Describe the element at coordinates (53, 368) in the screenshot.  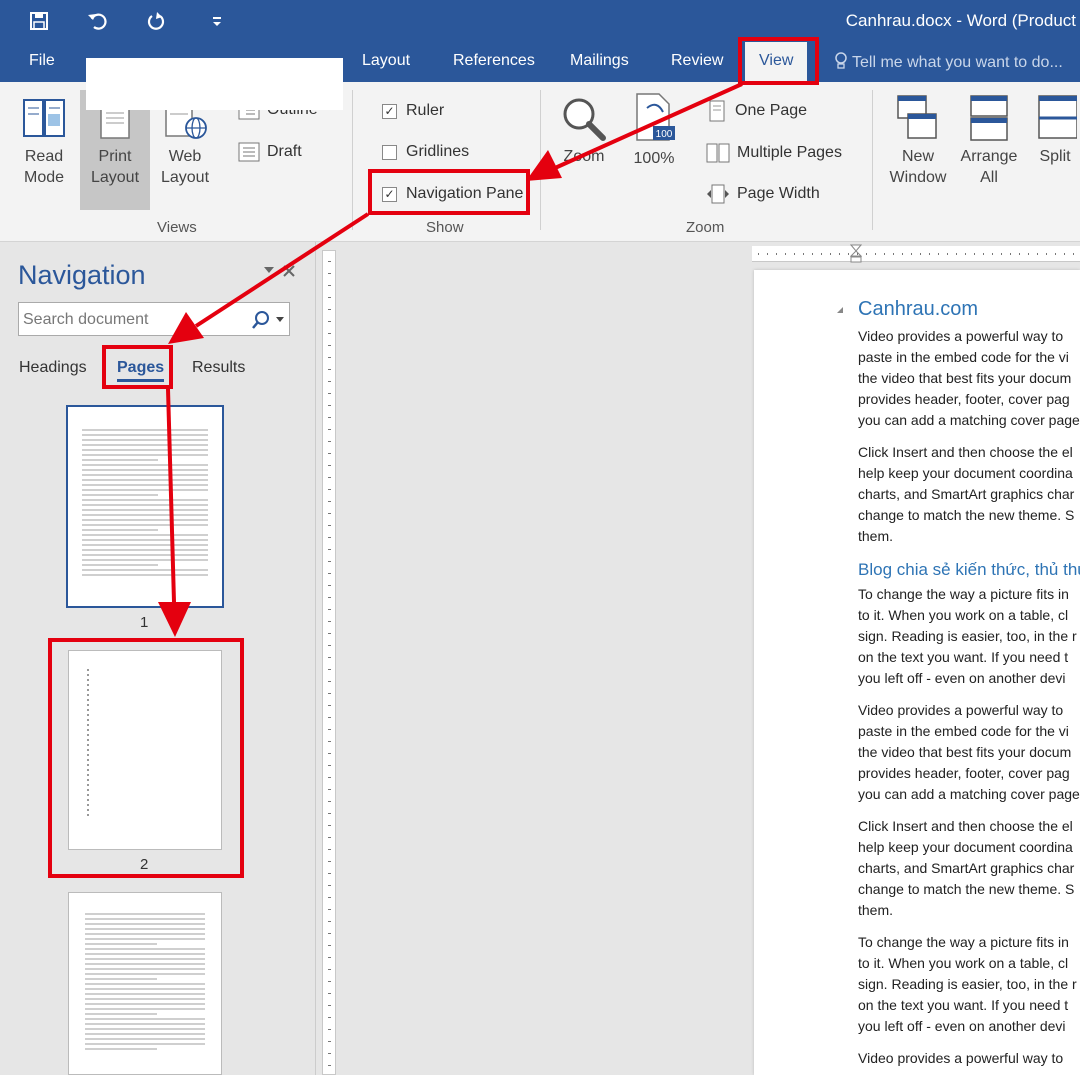
I see `tab-headings: Headings` at that location.